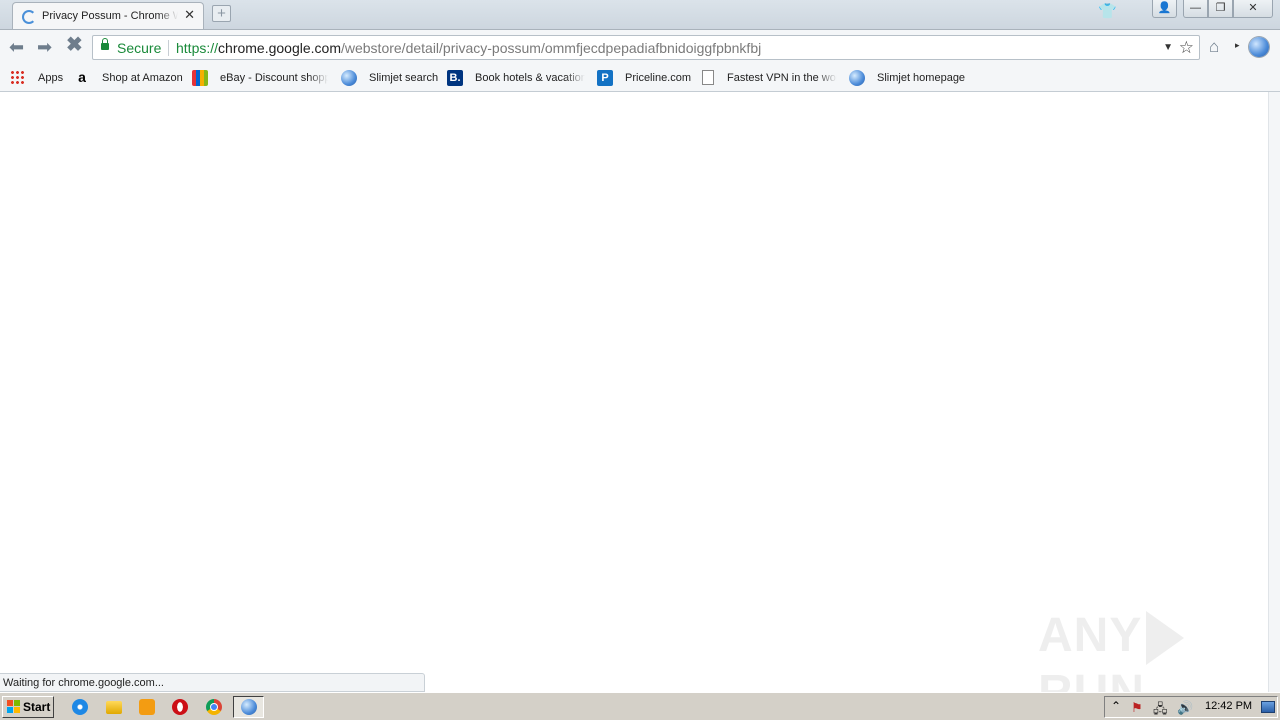 The height and width of the screenshot is (722, 1280). I want to click on bookmark-label: Slimjet homepage, so click(921, 78).